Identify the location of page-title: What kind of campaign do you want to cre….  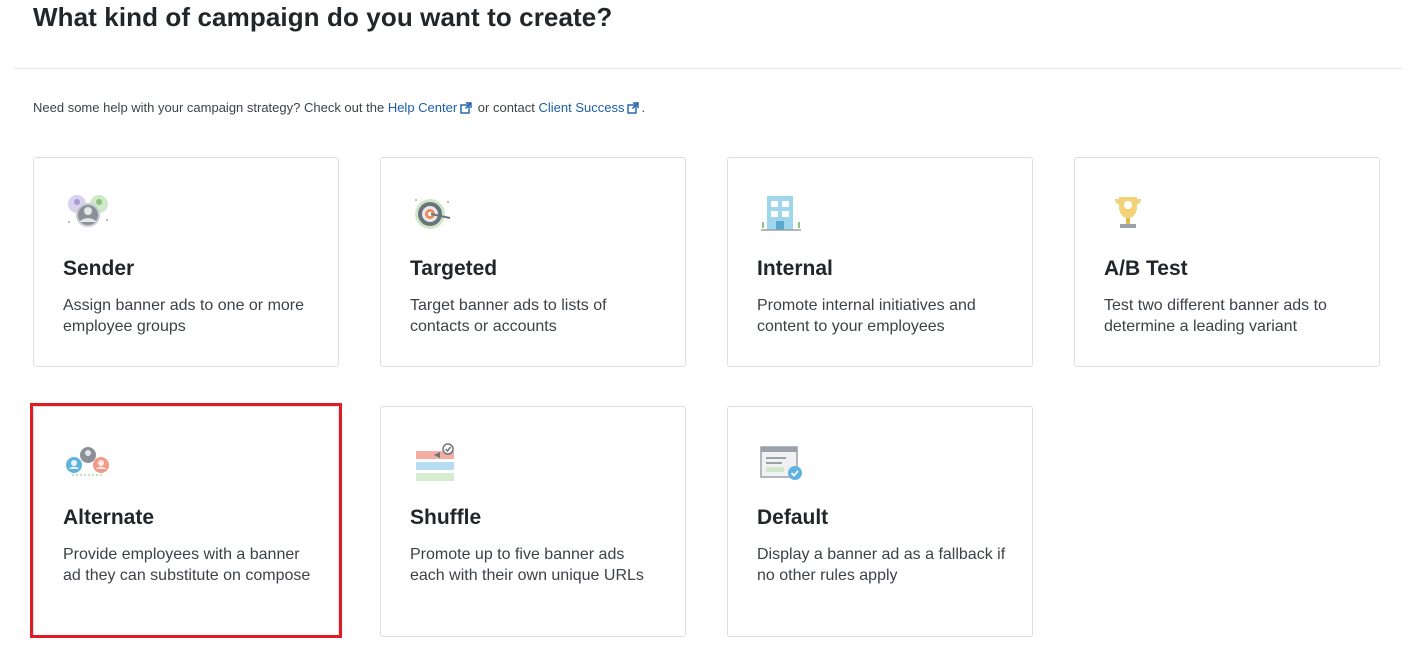
(323, 17).